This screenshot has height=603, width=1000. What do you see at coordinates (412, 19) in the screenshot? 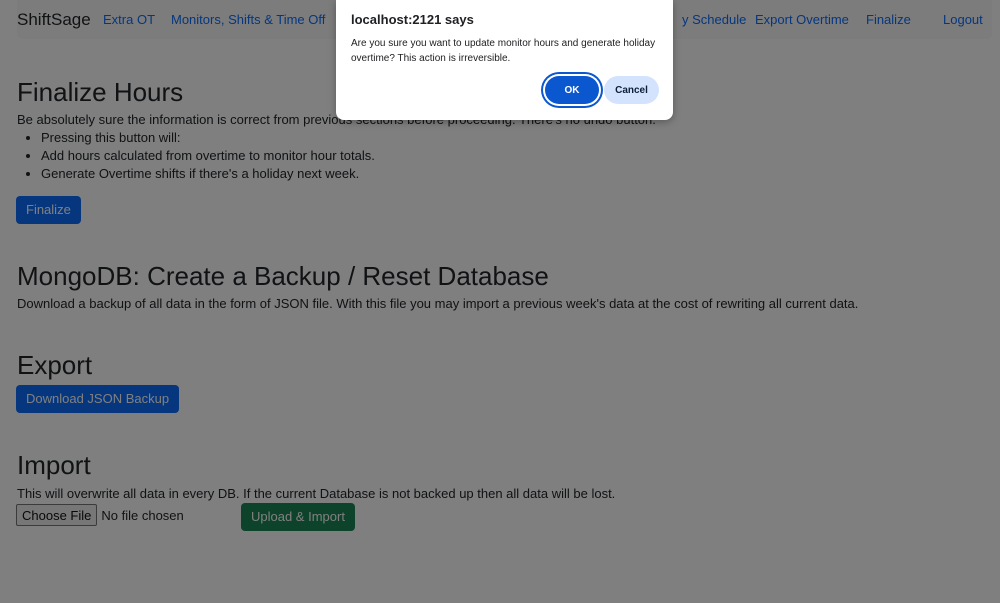
I see `dialog-title: localhost:2121 says` at bounding box center [412, 19].